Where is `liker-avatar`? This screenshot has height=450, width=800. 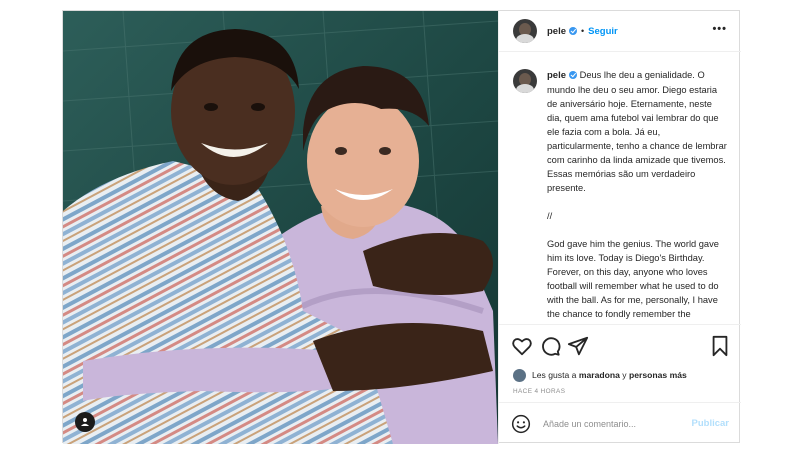
liker-avatar is located at coordinates (519, 375).